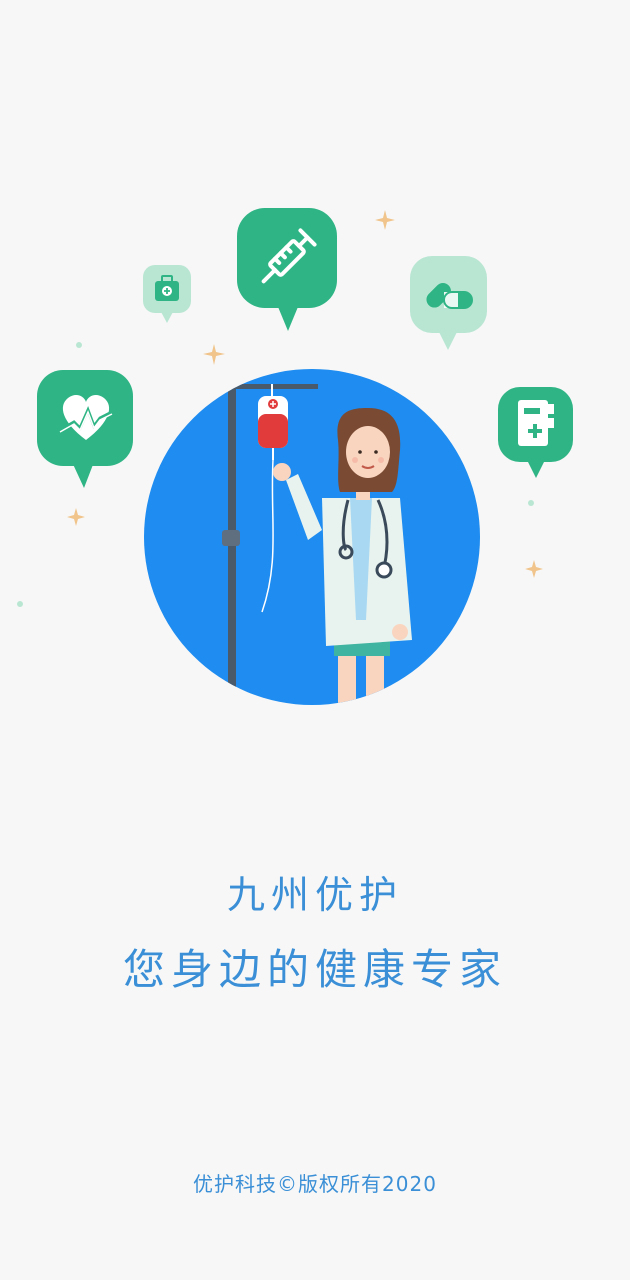 This screenshot has height=1280, width=630. Describe the element at coordinates (167, 294) in the screenshot. I see `medical-kit-icon` at that location.